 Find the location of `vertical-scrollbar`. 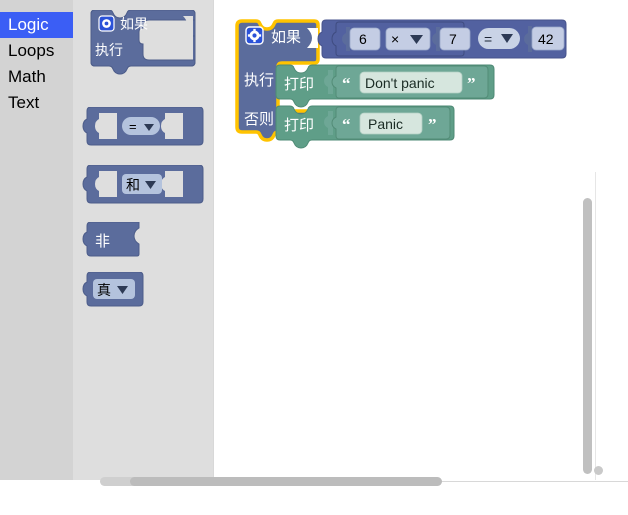

vertical-scrollbar is located at coordinates (587, 336).